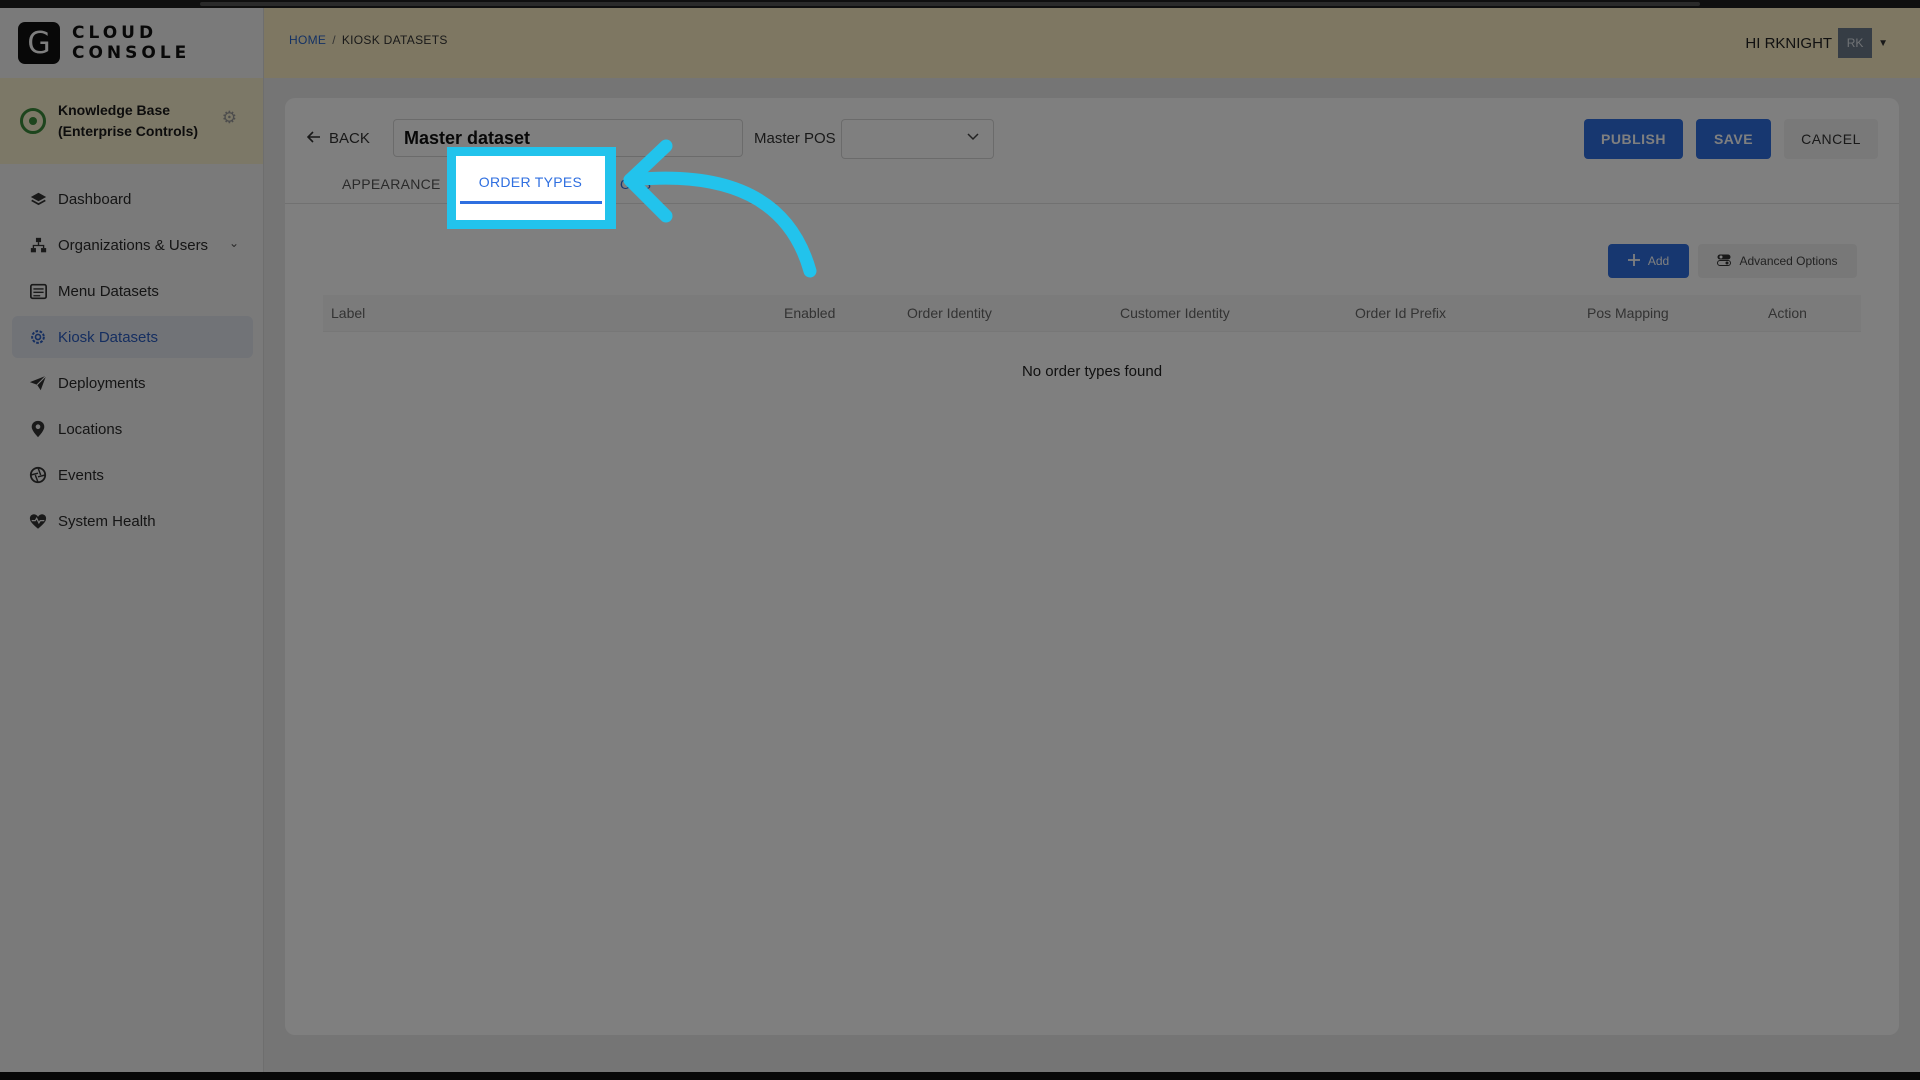  What do you see at coordinates (1788, 261) in the screenshot?
I see `advanced-options-label: Advanced Options` at bounding box center [1788, 261].